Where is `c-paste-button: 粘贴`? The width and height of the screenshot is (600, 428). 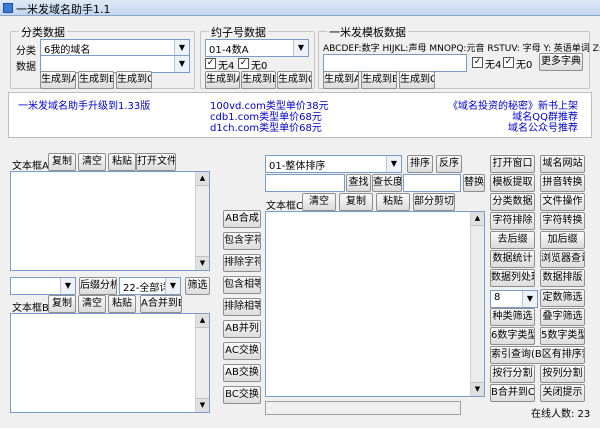 c-paste-button: 粘贴 is located at coordinates (393, 202).